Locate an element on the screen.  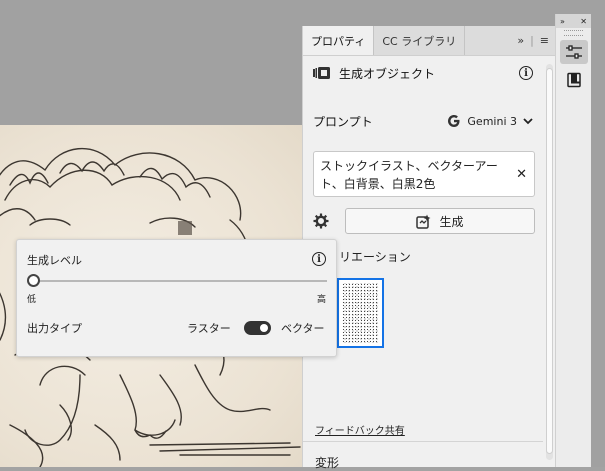
scrollbar-thumb is located at coordinates (549, 261).